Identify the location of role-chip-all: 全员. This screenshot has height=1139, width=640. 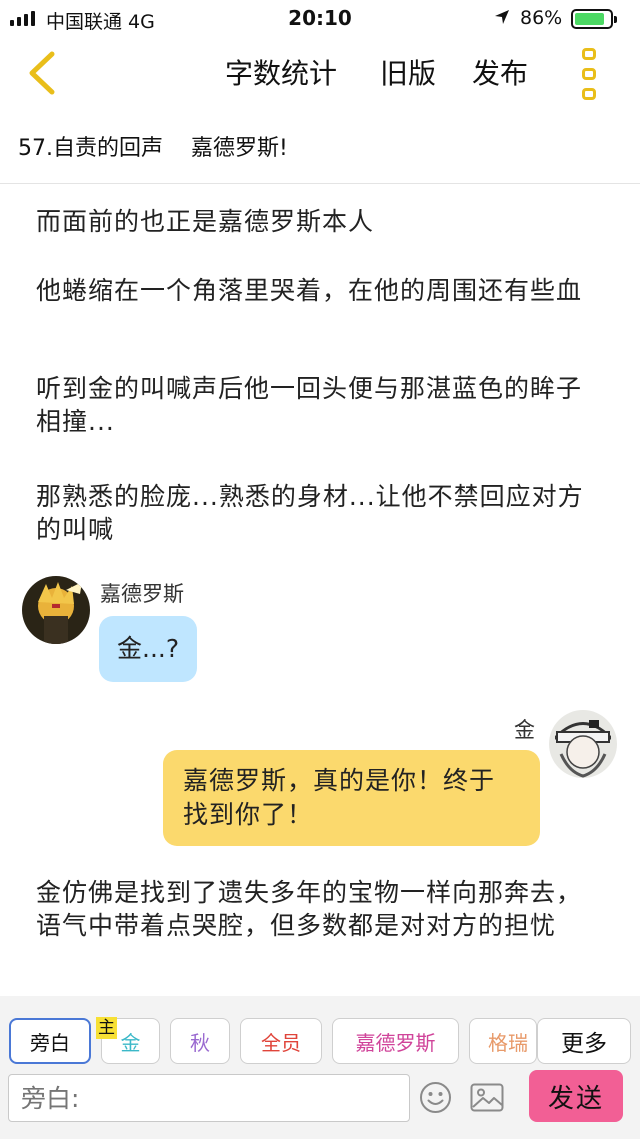
(281, 1041).